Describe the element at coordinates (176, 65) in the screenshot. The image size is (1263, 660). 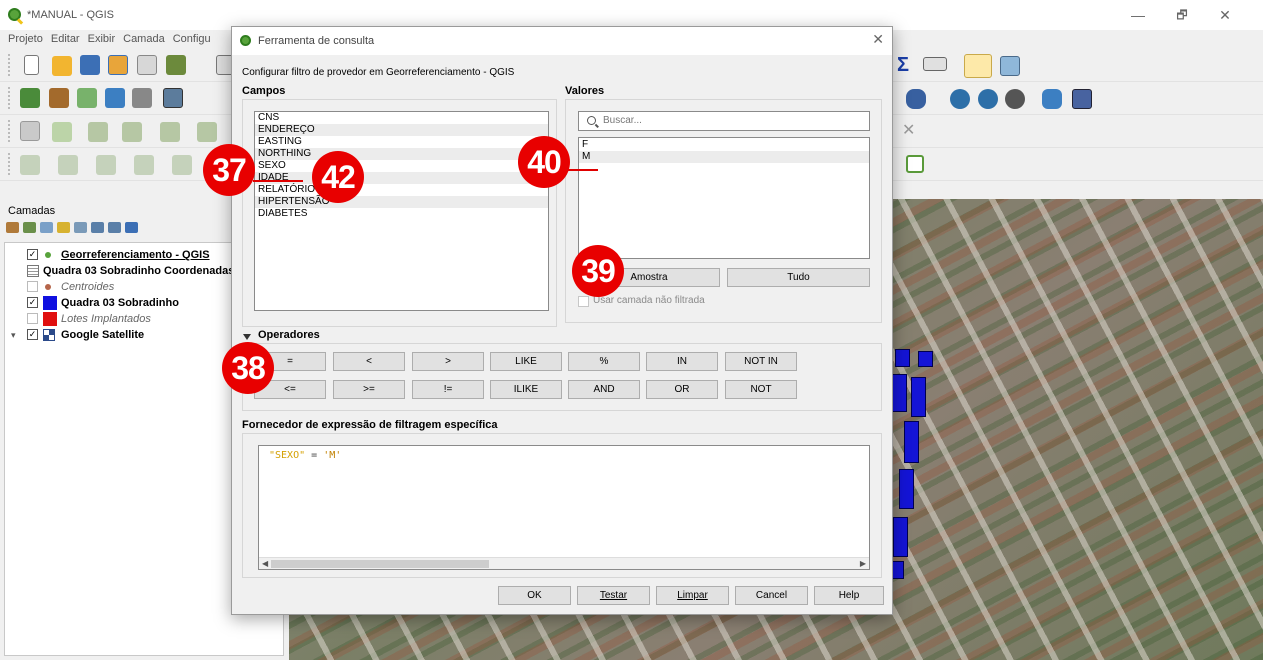
I see `style-manager-icon` at that location.